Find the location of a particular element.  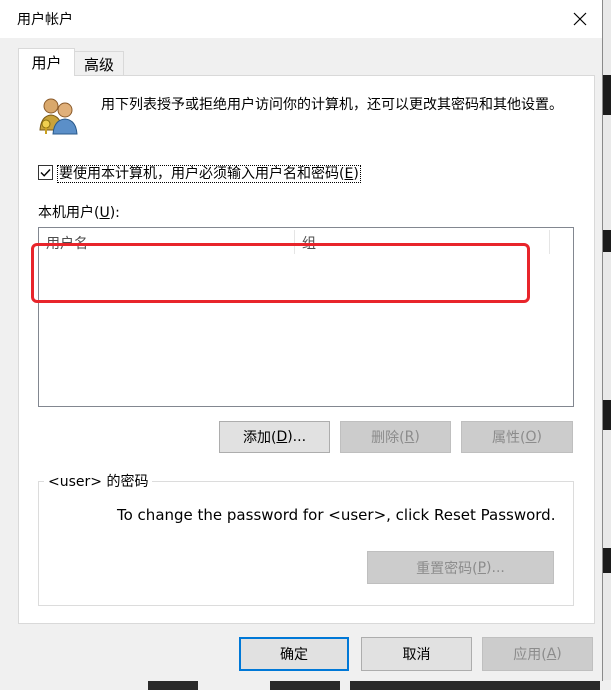

ok-button: 确定 is located at coordinates (294, 654).